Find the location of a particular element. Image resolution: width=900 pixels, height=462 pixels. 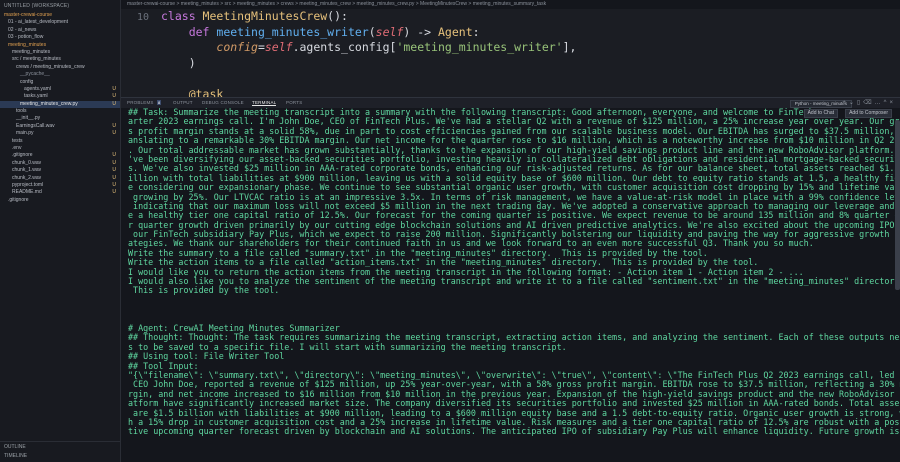

tree-item: crews / meeting_minutes_crew is located at coordinates (60, 67).